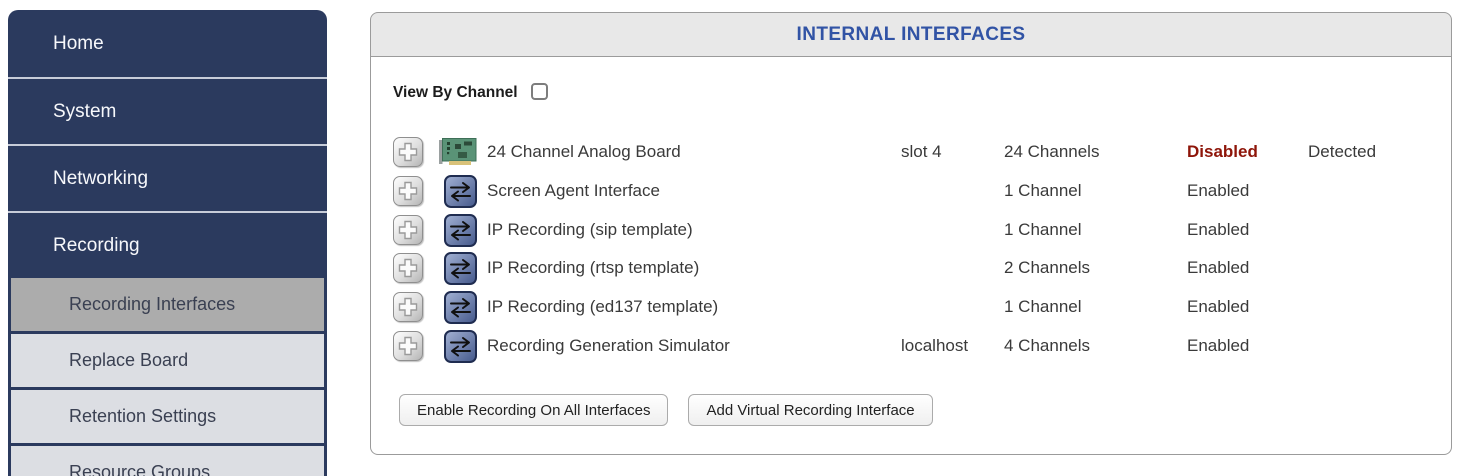  Describe the element at coordinates (1047, 345) in the screenshot. I see `interface-channels: 4 Channels` at that location.